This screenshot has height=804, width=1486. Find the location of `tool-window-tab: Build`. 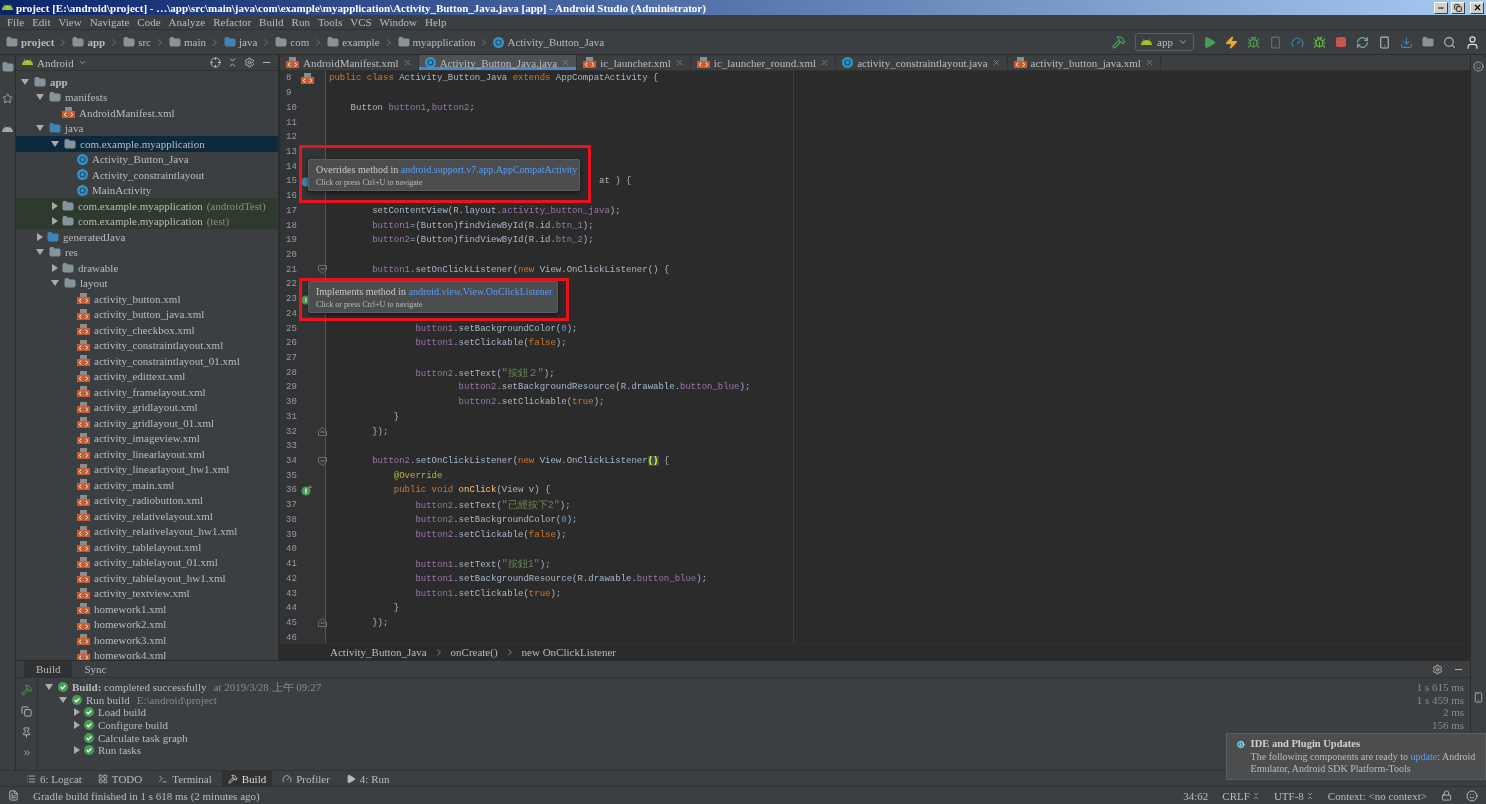

tool-window-tab: Build is located at coordinates (247, 778).